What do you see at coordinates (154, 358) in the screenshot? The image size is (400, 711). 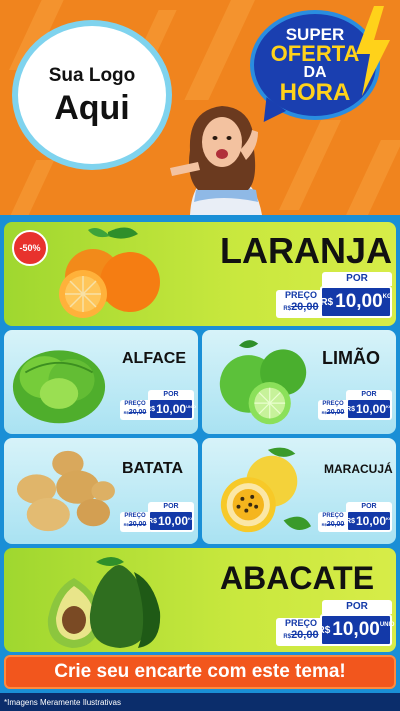 I see `product-name-alface: ALFACE` at bounding box center [154, 358].